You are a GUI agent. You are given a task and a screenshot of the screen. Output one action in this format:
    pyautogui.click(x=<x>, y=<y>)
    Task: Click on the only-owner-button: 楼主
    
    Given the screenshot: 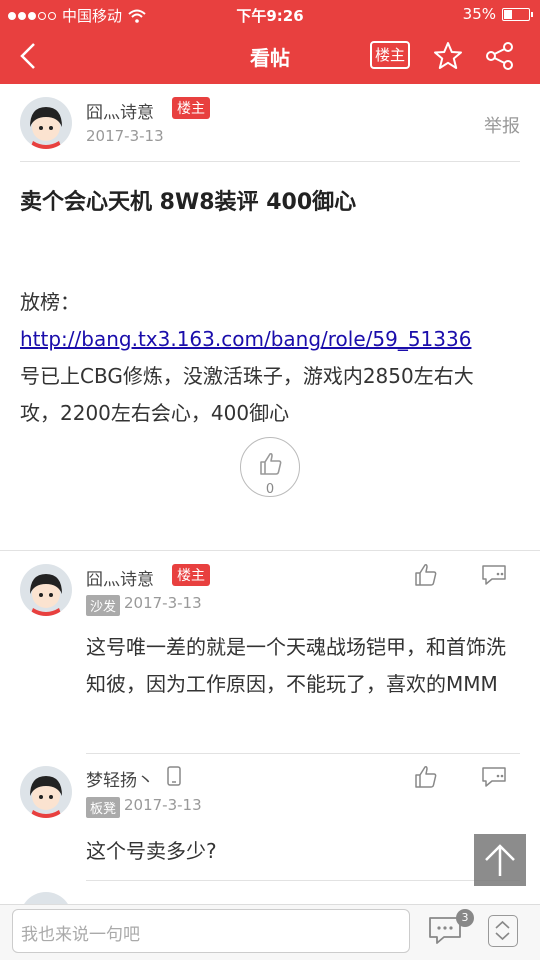 What is the action you would take?
    pyautogui.click(x=390, y=55)
    